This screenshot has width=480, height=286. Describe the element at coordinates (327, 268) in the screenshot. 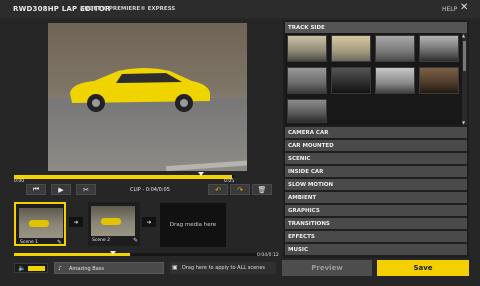

I see `preview-button: Preview` at that location.